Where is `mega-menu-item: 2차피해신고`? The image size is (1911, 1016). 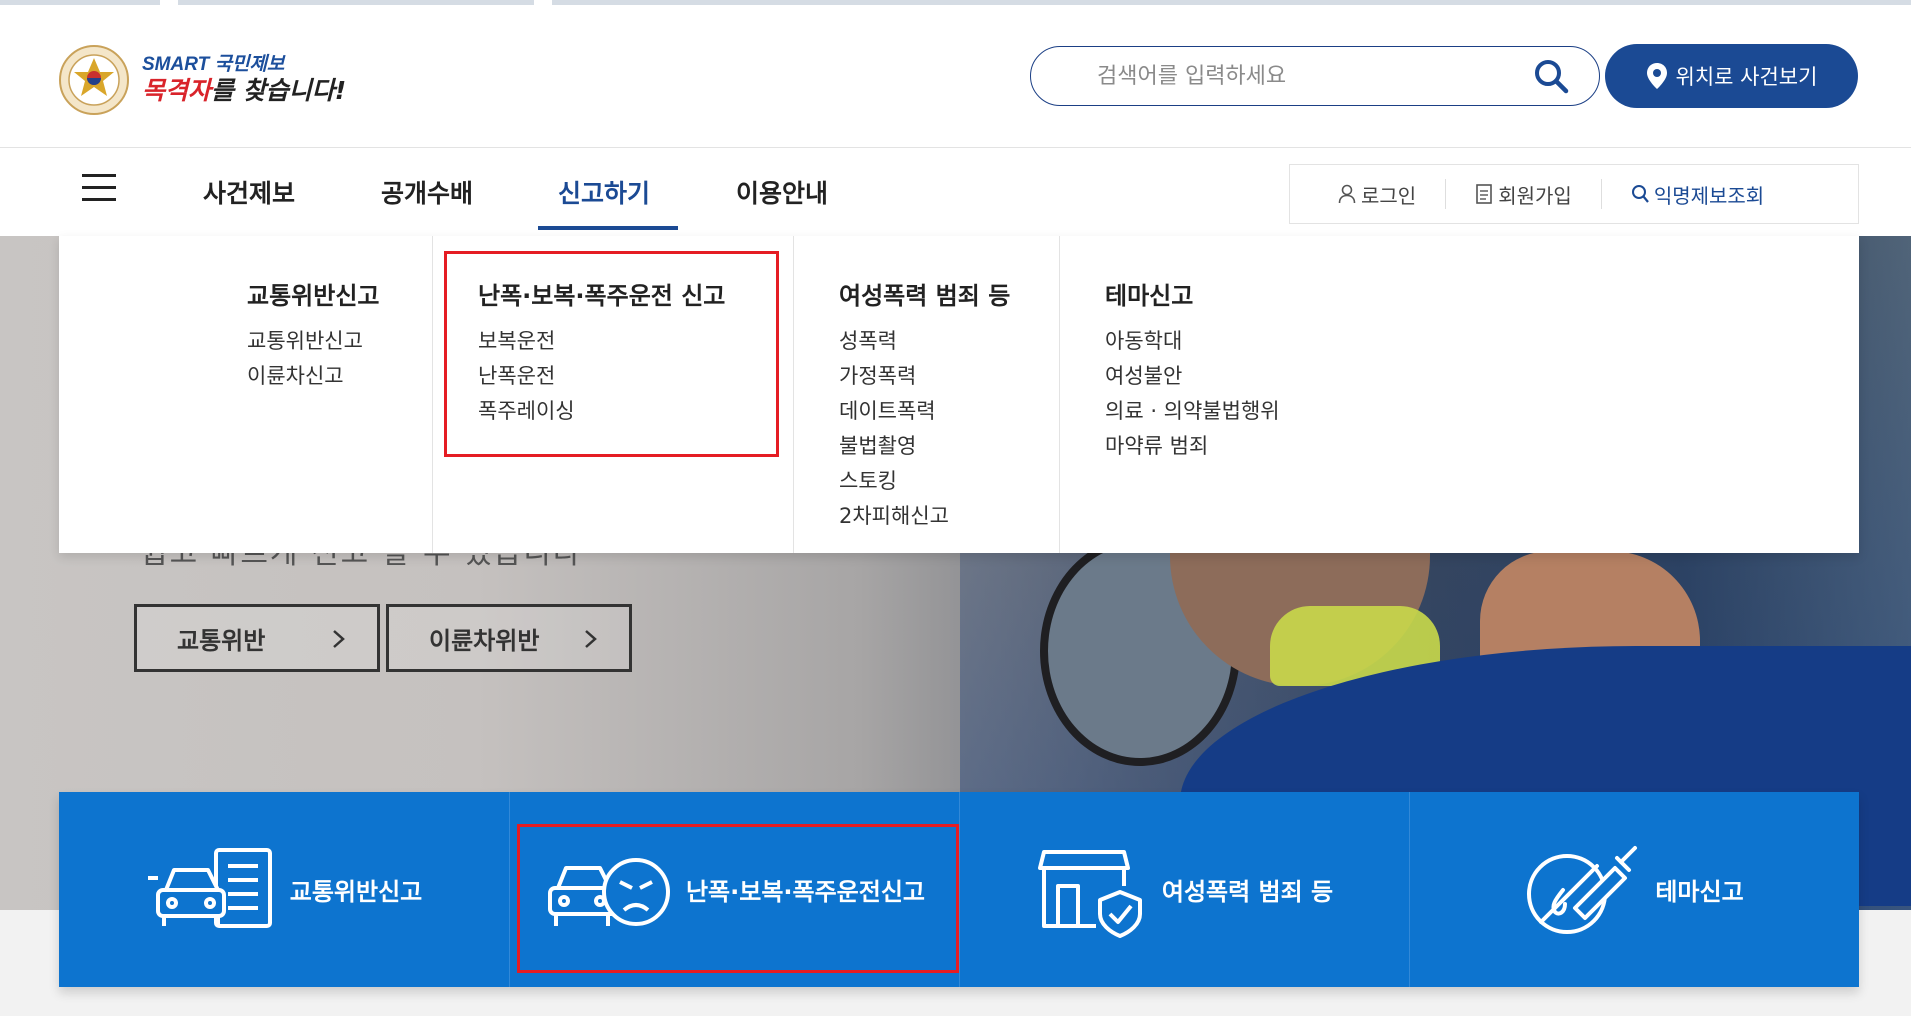 mega-menu-item: 2차피해신고 is located at coordinates (894, 516).